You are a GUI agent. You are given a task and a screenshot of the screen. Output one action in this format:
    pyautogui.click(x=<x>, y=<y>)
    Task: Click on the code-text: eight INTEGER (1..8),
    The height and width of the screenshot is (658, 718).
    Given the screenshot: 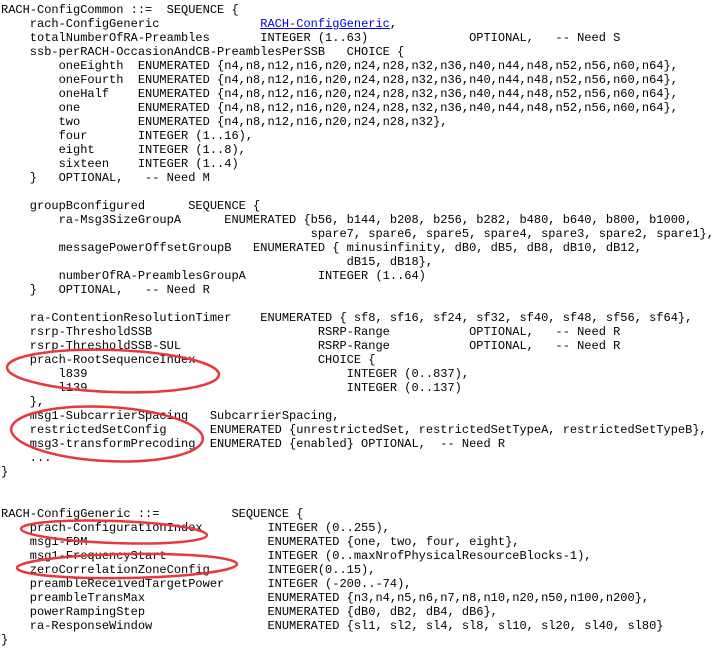 What is the action you would take?
    pyautogui.click(x=123, y=150)
    